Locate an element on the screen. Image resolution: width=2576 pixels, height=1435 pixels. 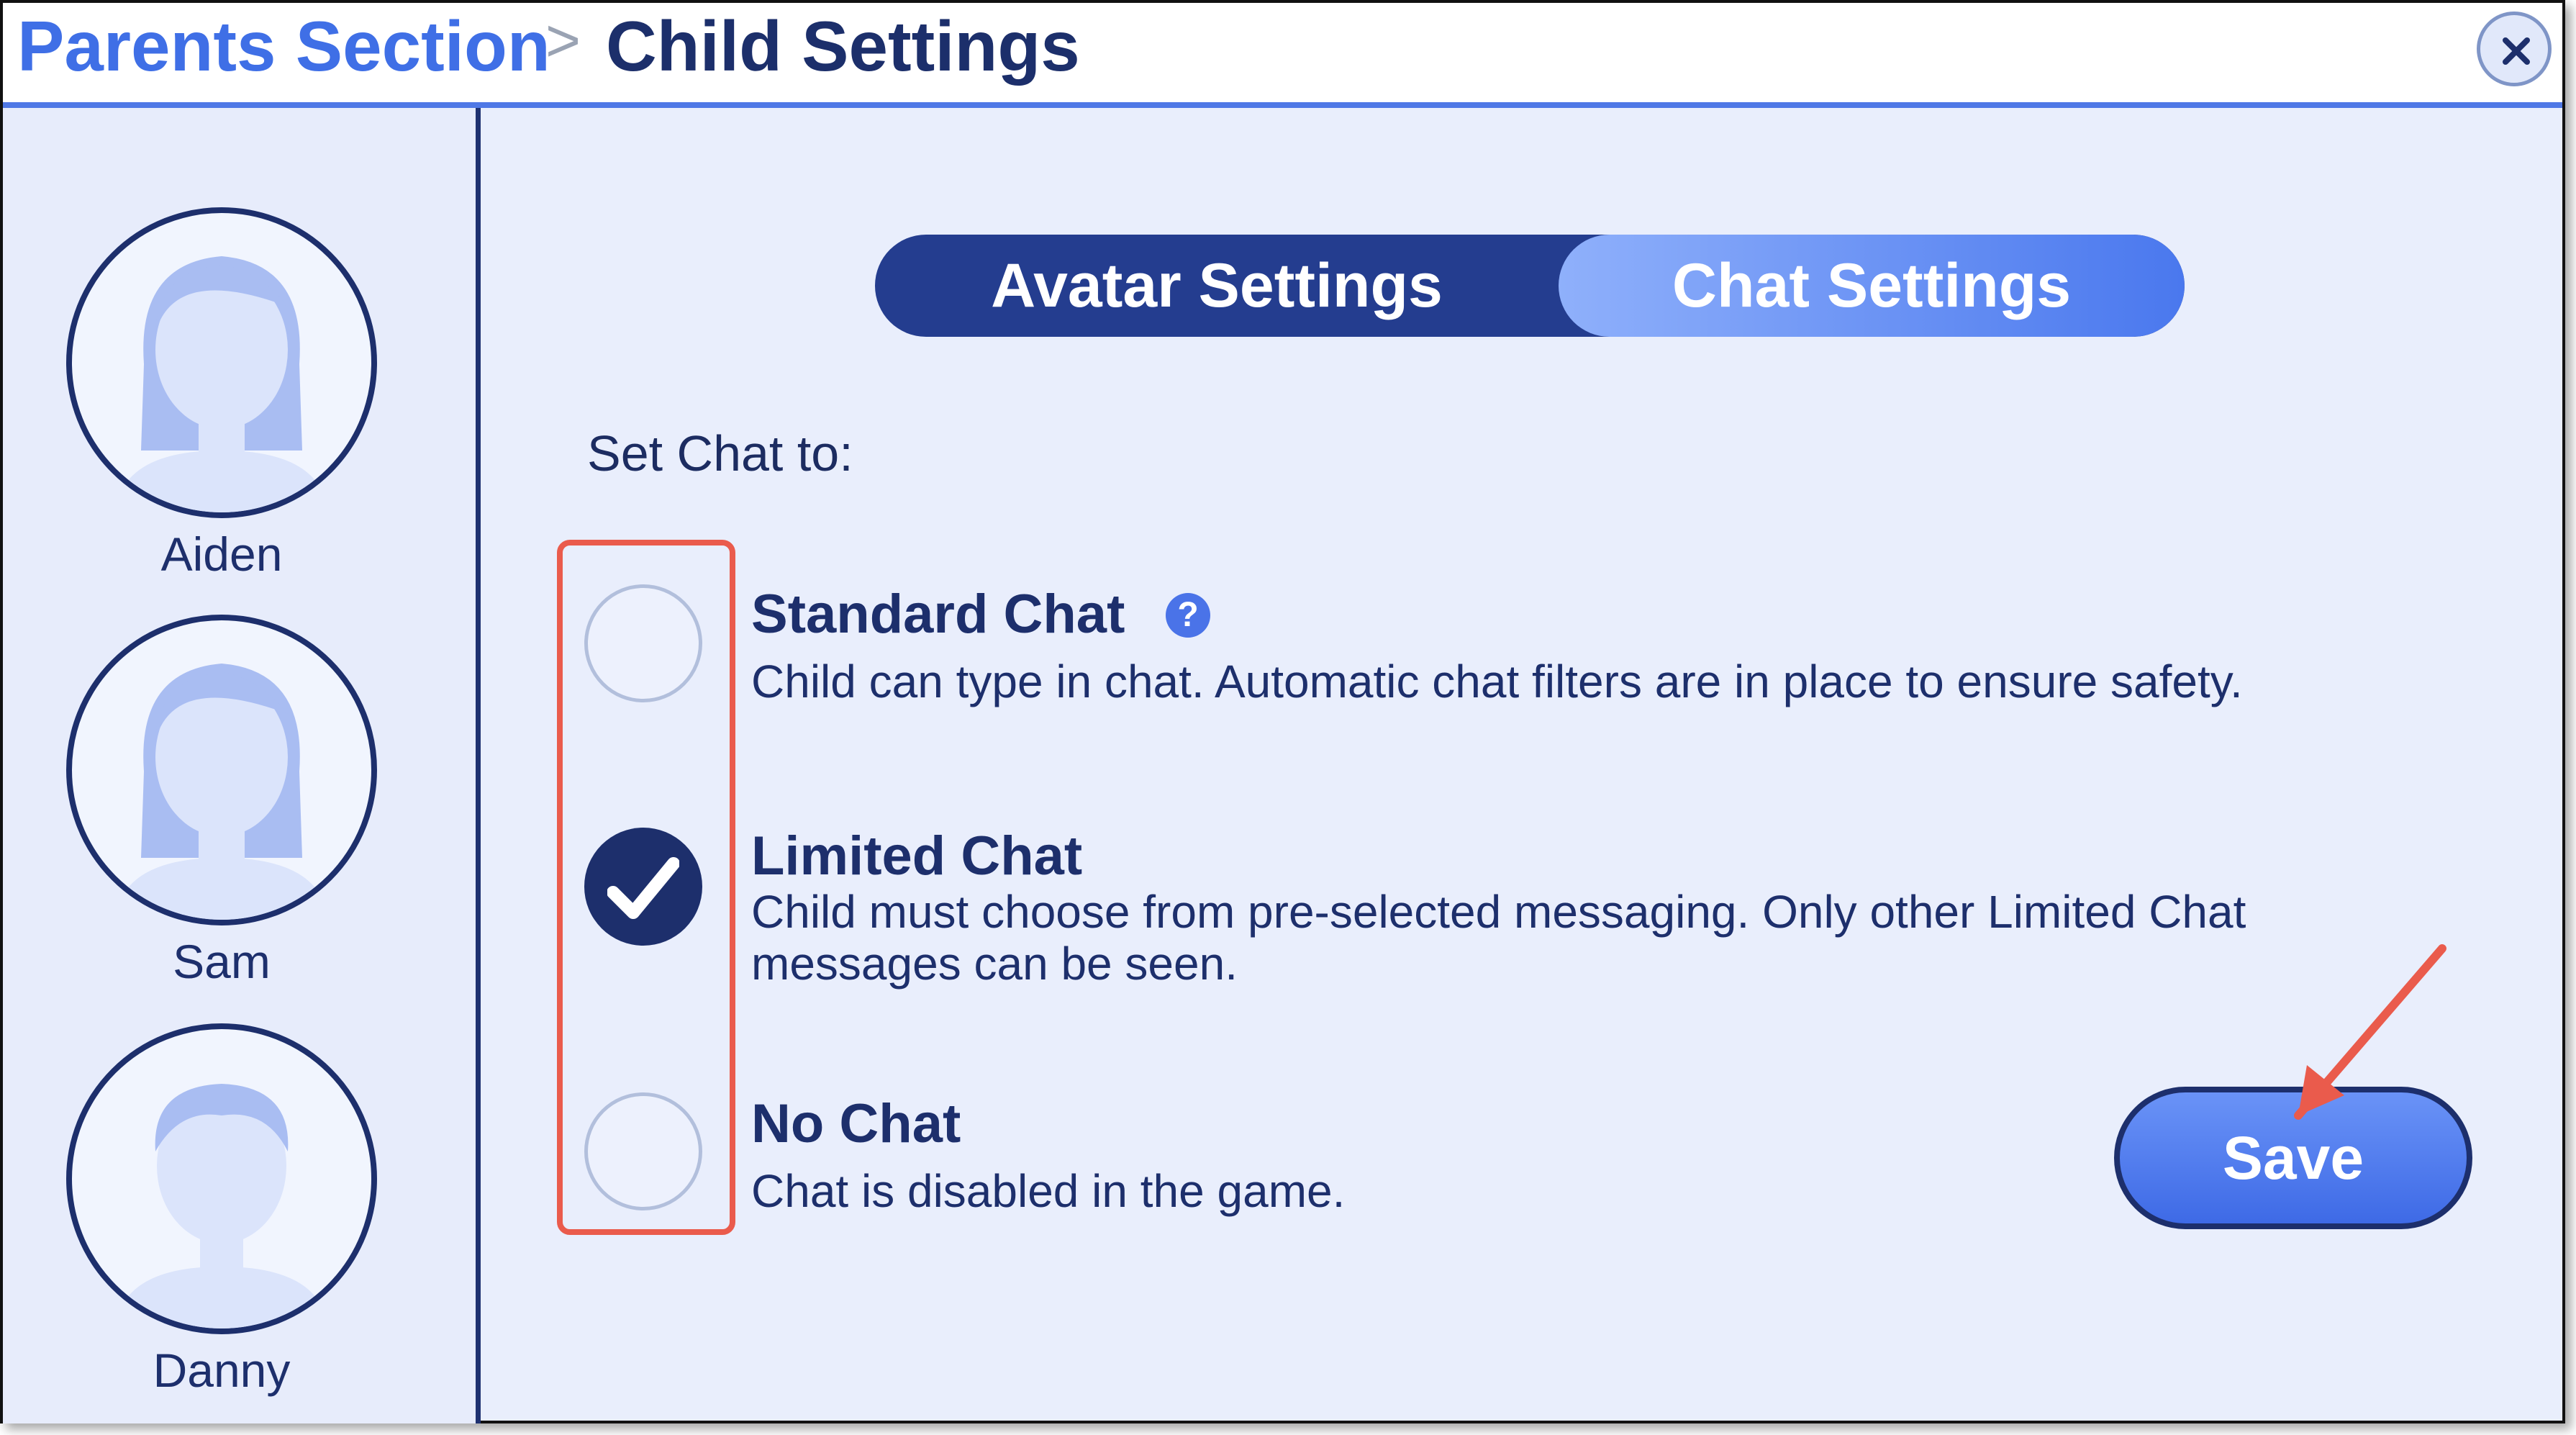
option-title-limited-chat: Limited Chat is located at coordinates (917, 856).